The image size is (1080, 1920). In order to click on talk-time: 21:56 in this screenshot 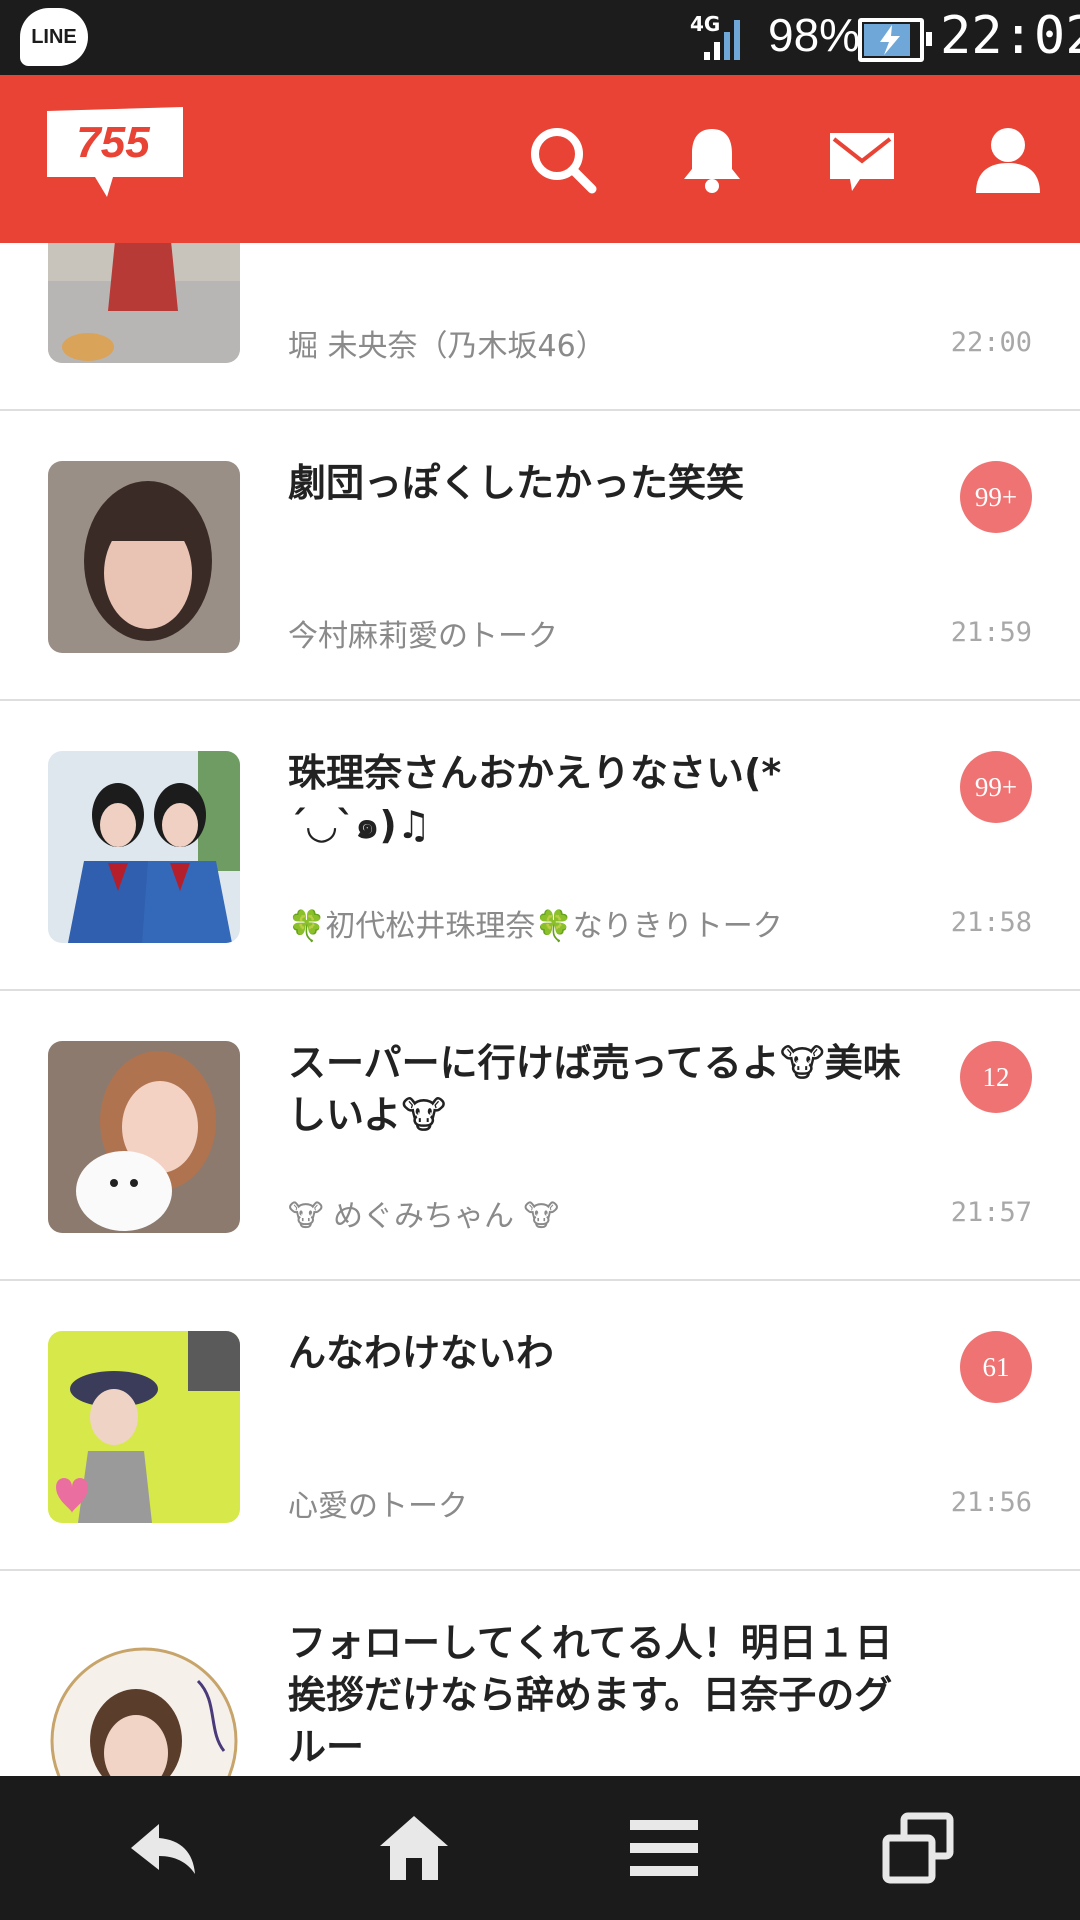, I will do `click(991, 1502)`.